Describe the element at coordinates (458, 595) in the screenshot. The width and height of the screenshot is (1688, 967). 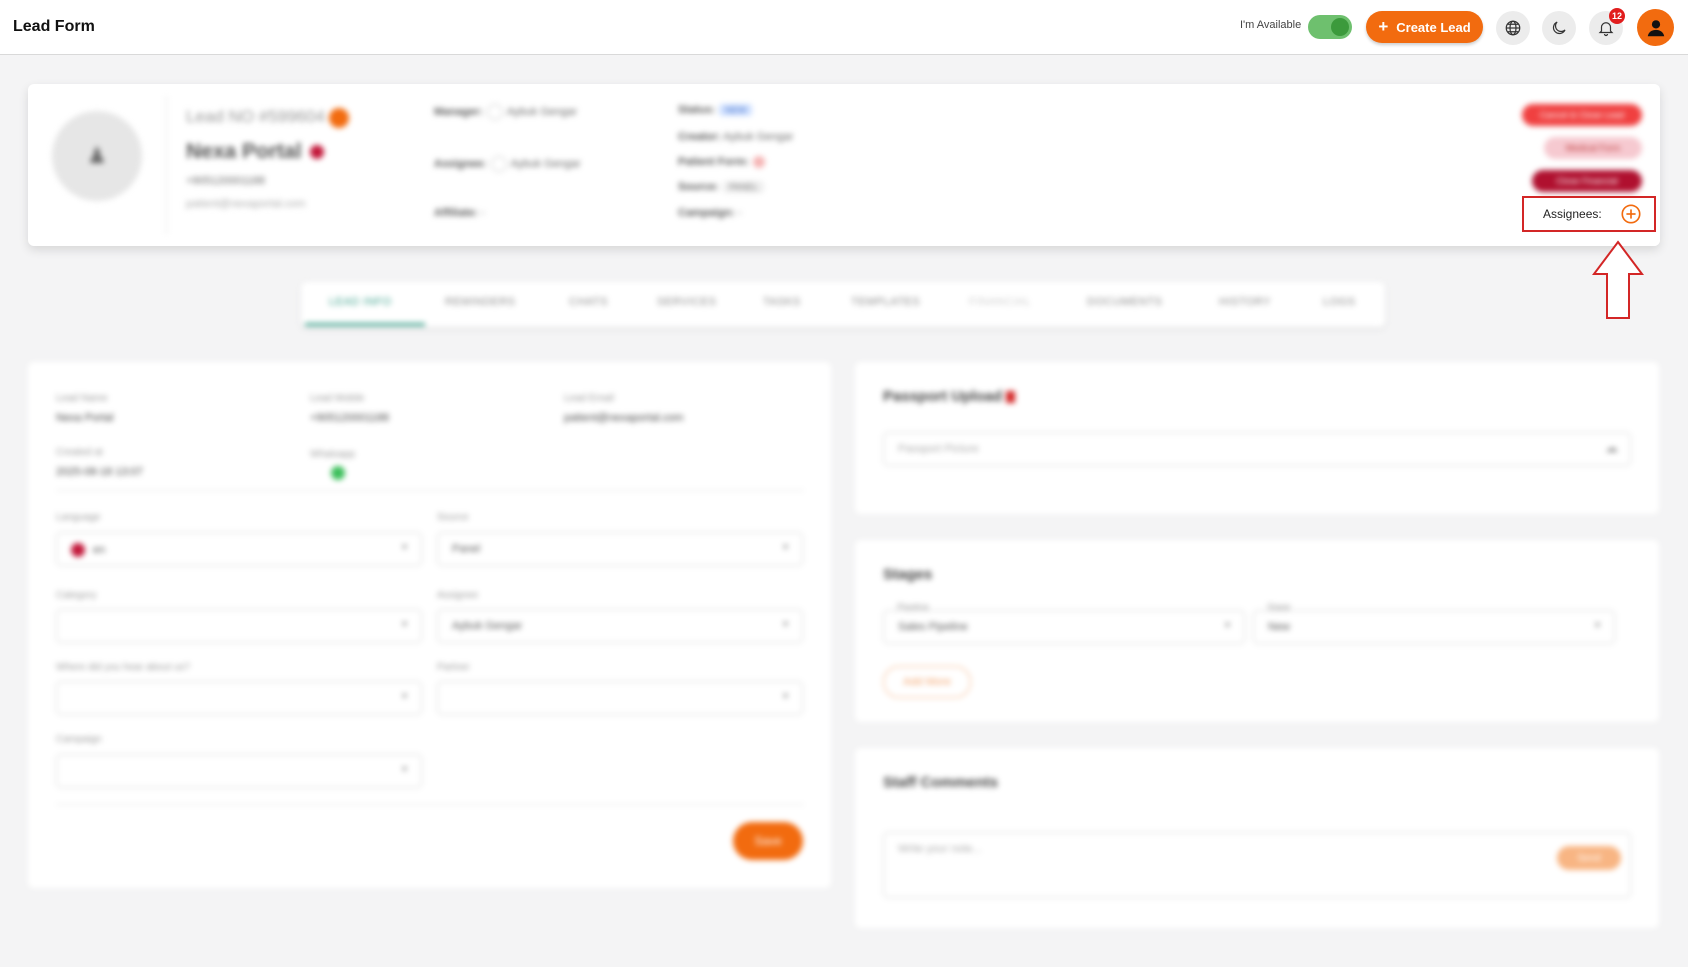
I see `assignee-label: Assignee` at that location.